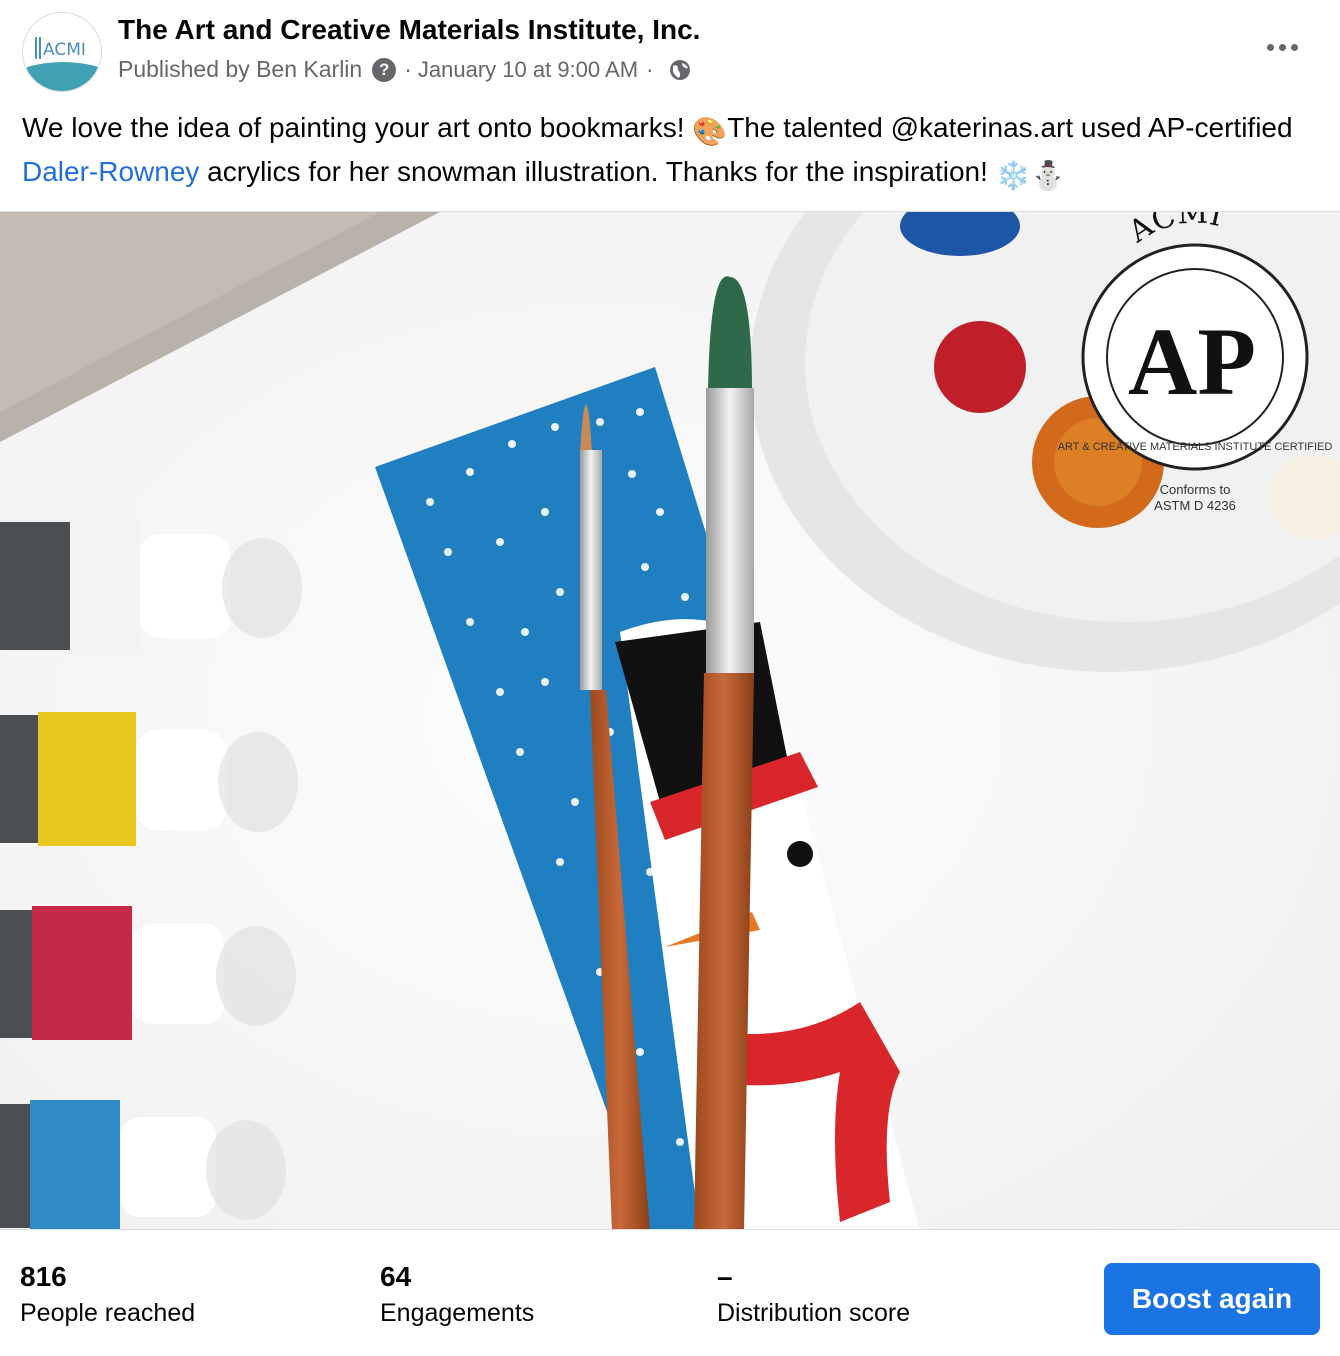  Describe the element at coordinates (1212, 1299) in the screenshot. I see `boost-again-button: Boost again` at that location.